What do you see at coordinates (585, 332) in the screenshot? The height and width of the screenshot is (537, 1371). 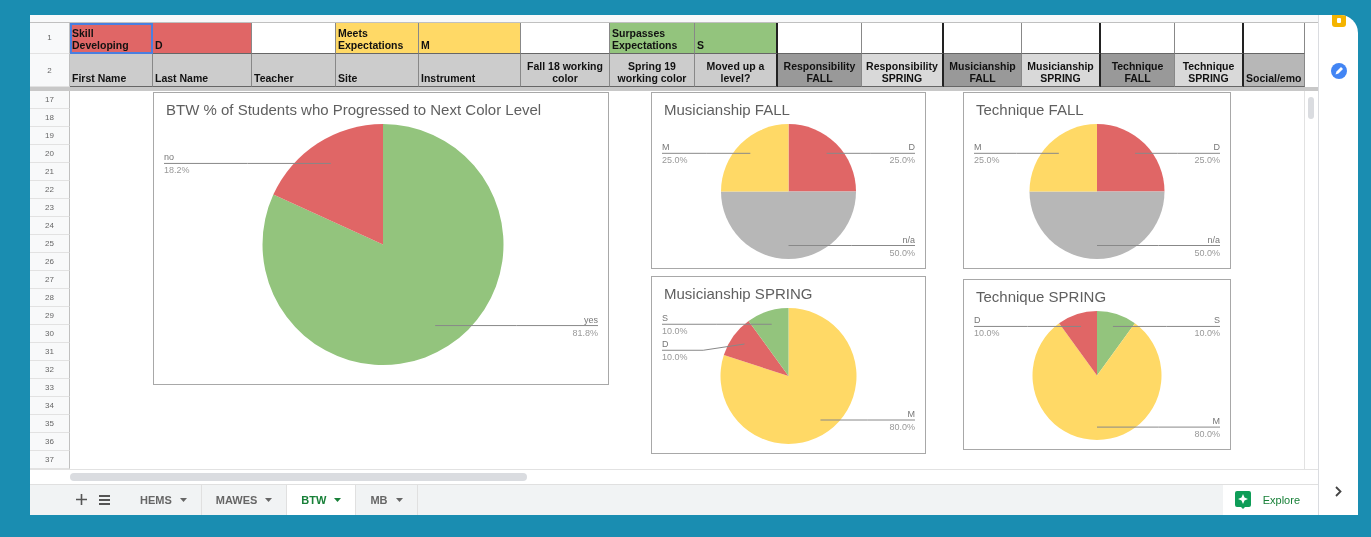 I see `slice-percent: 81.8%` at bounding box center [585, 332].